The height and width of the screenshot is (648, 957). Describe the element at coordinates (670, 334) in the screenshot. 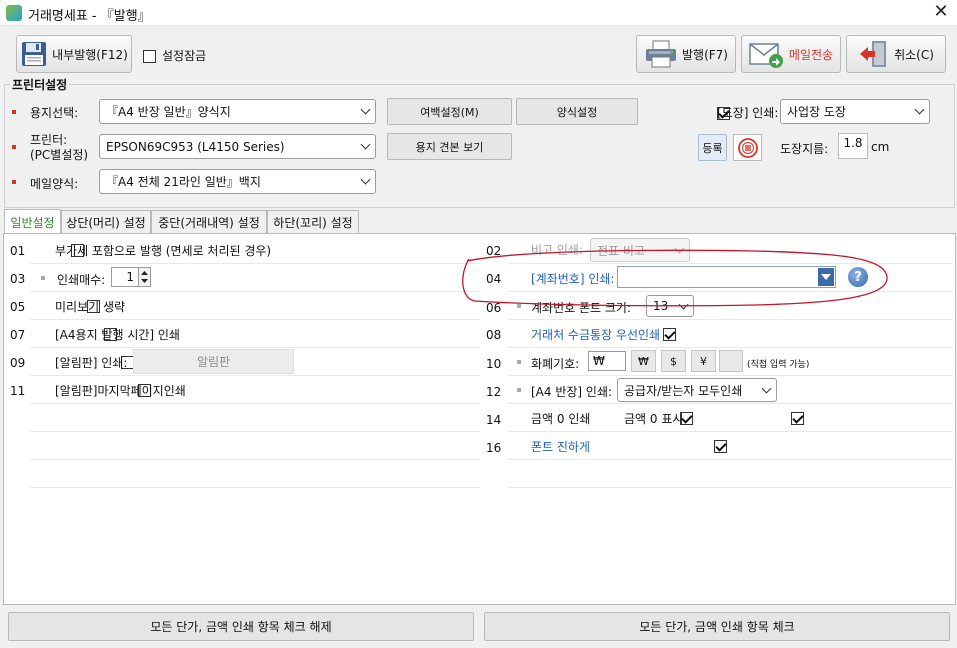

I see `customer-bank-priority-checkbox` at that location.